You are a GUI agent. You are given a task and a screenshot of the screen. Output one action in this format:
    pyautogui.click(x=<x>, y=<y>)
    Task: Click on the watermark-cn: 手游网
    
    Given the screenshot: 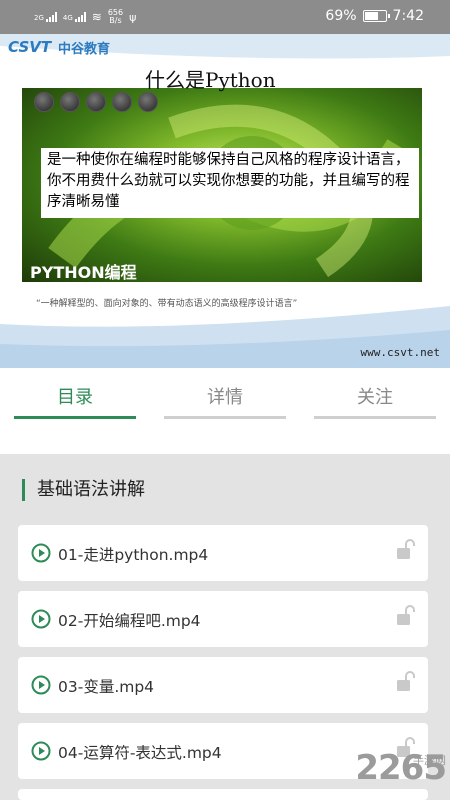 What is the action you would take?
    pyautogui.click(x=429, y=760)
    